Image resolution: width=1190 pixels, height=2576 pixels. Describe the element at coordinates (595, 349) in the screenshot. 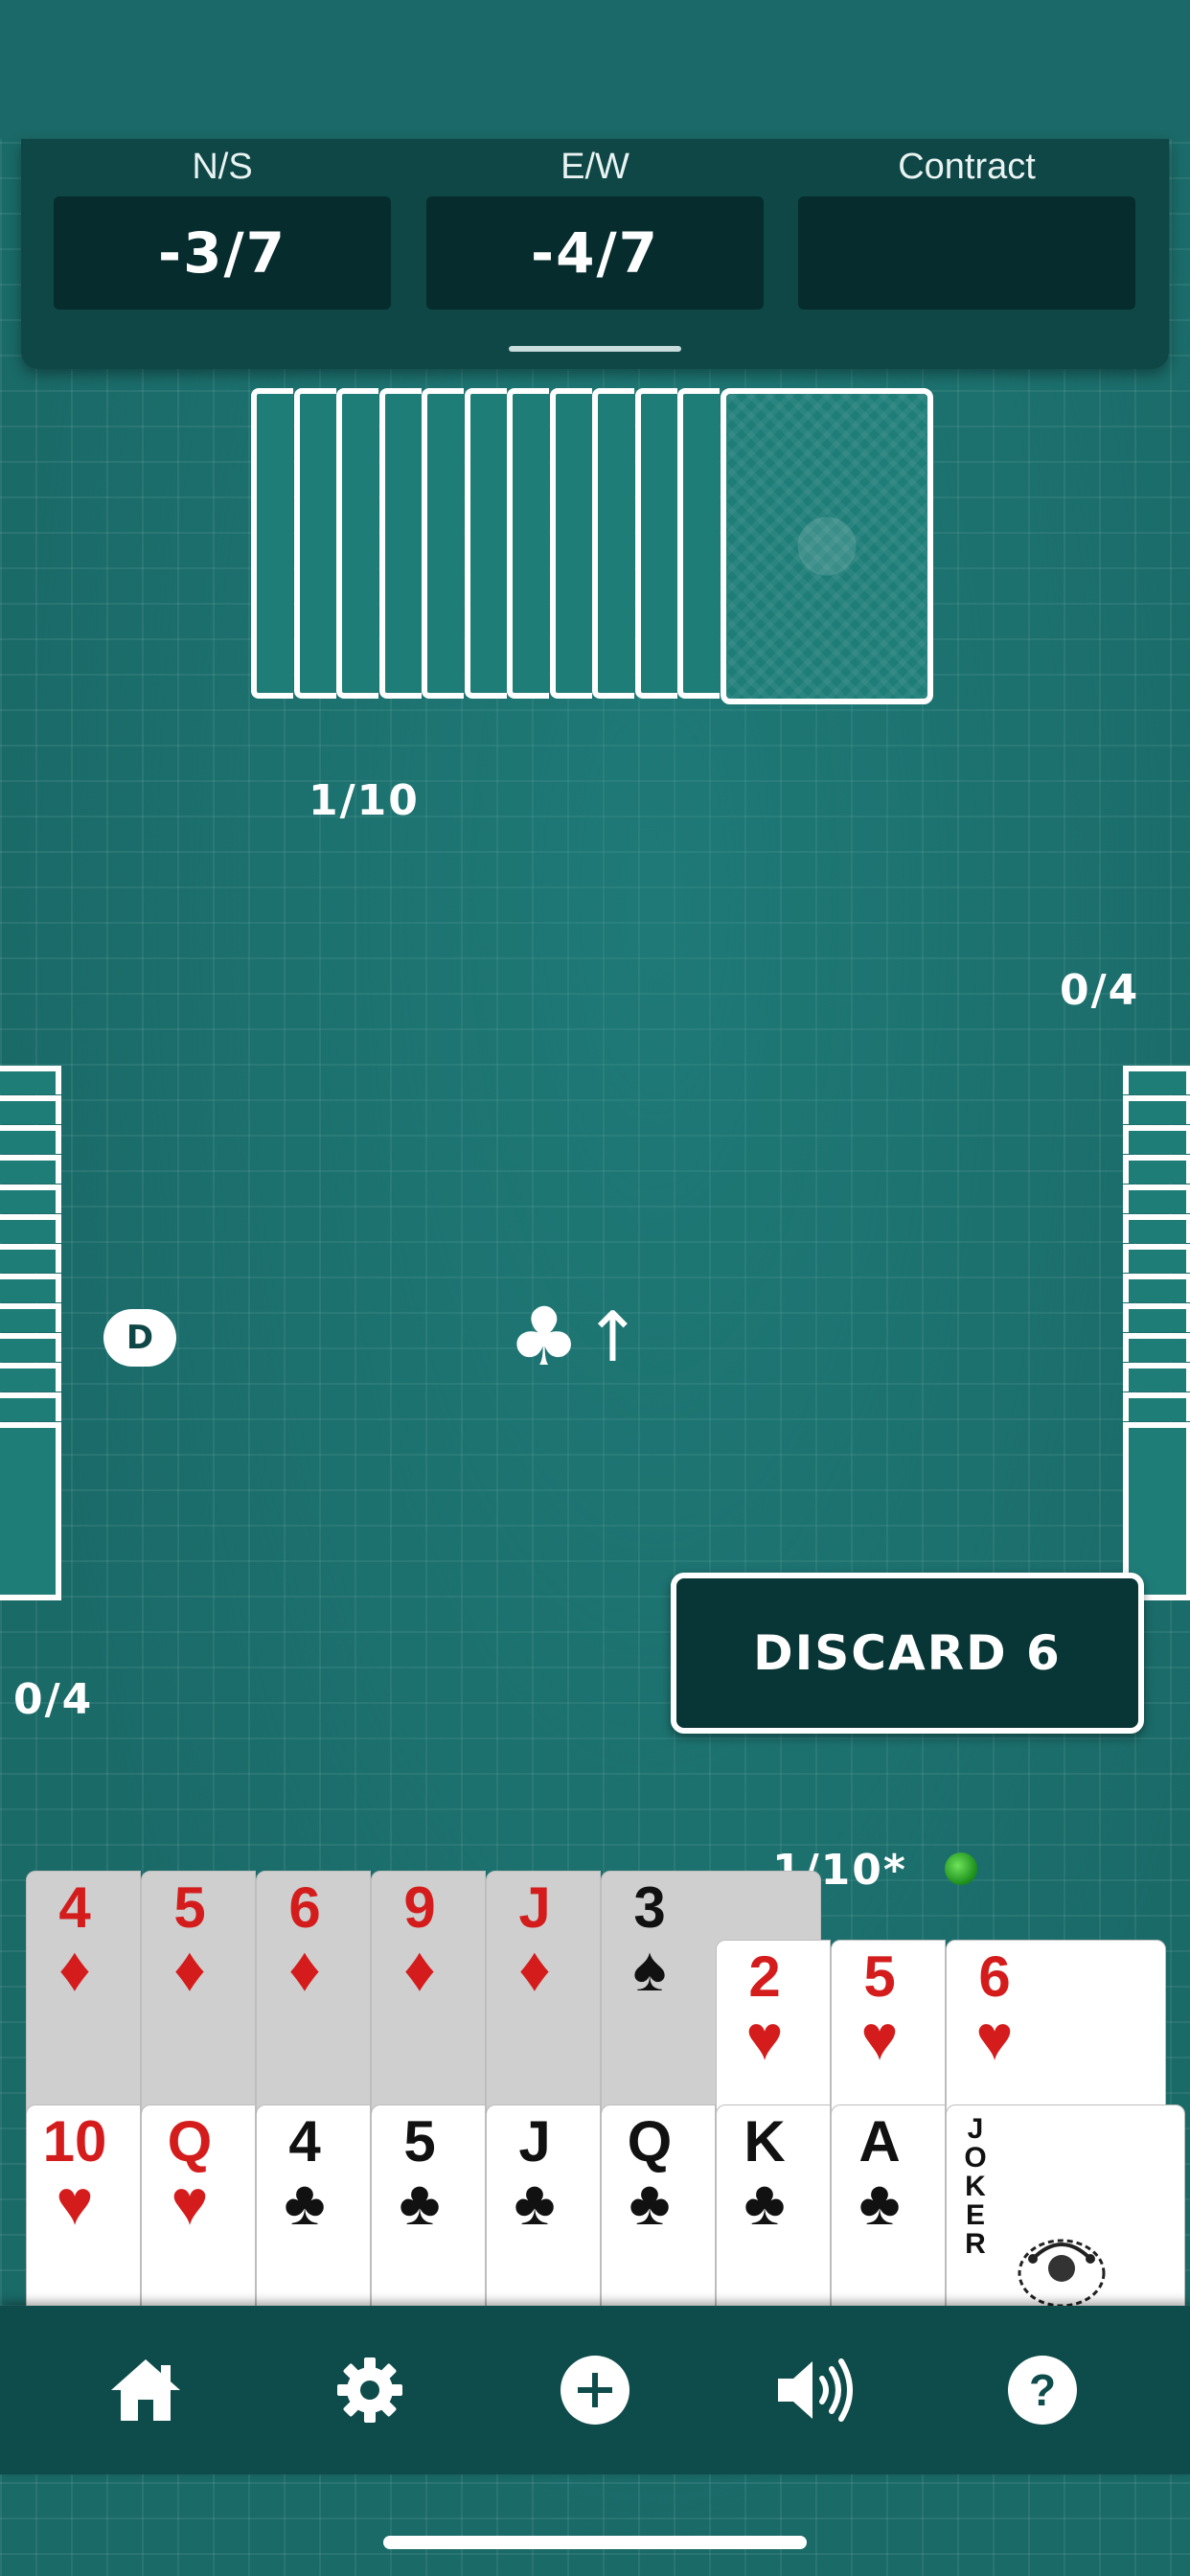

I see `panel-drag-handle` at that location.